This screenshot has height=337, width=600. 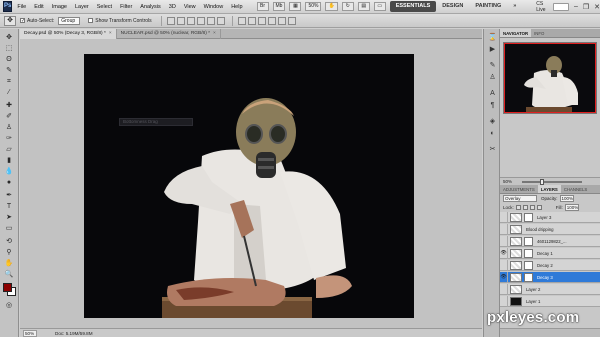 What do you see at coordinates (91, 20) in the screenshot?
I see `show-transform-checkbox` at bounding box center [91, 20].